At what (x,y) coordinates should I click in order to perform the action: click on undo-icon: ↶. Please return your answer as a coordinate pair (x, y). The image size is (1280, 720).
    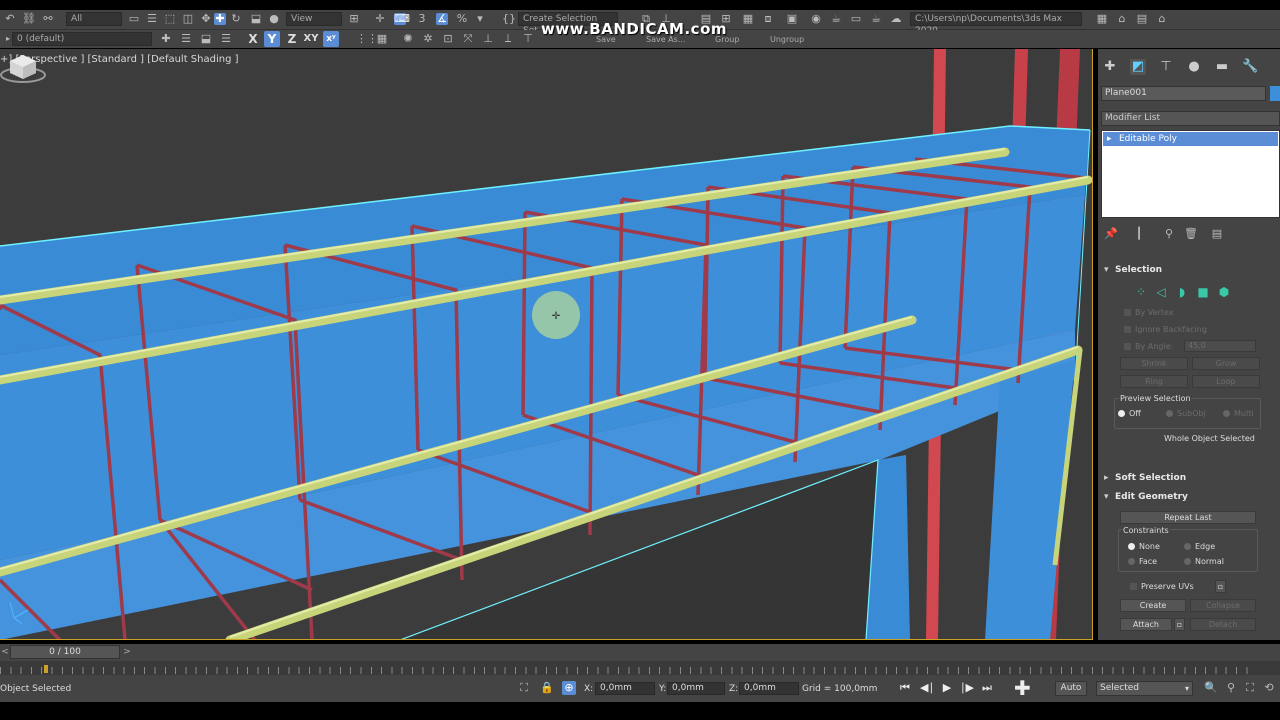
    Looking at the image, I should click on (10, 19).